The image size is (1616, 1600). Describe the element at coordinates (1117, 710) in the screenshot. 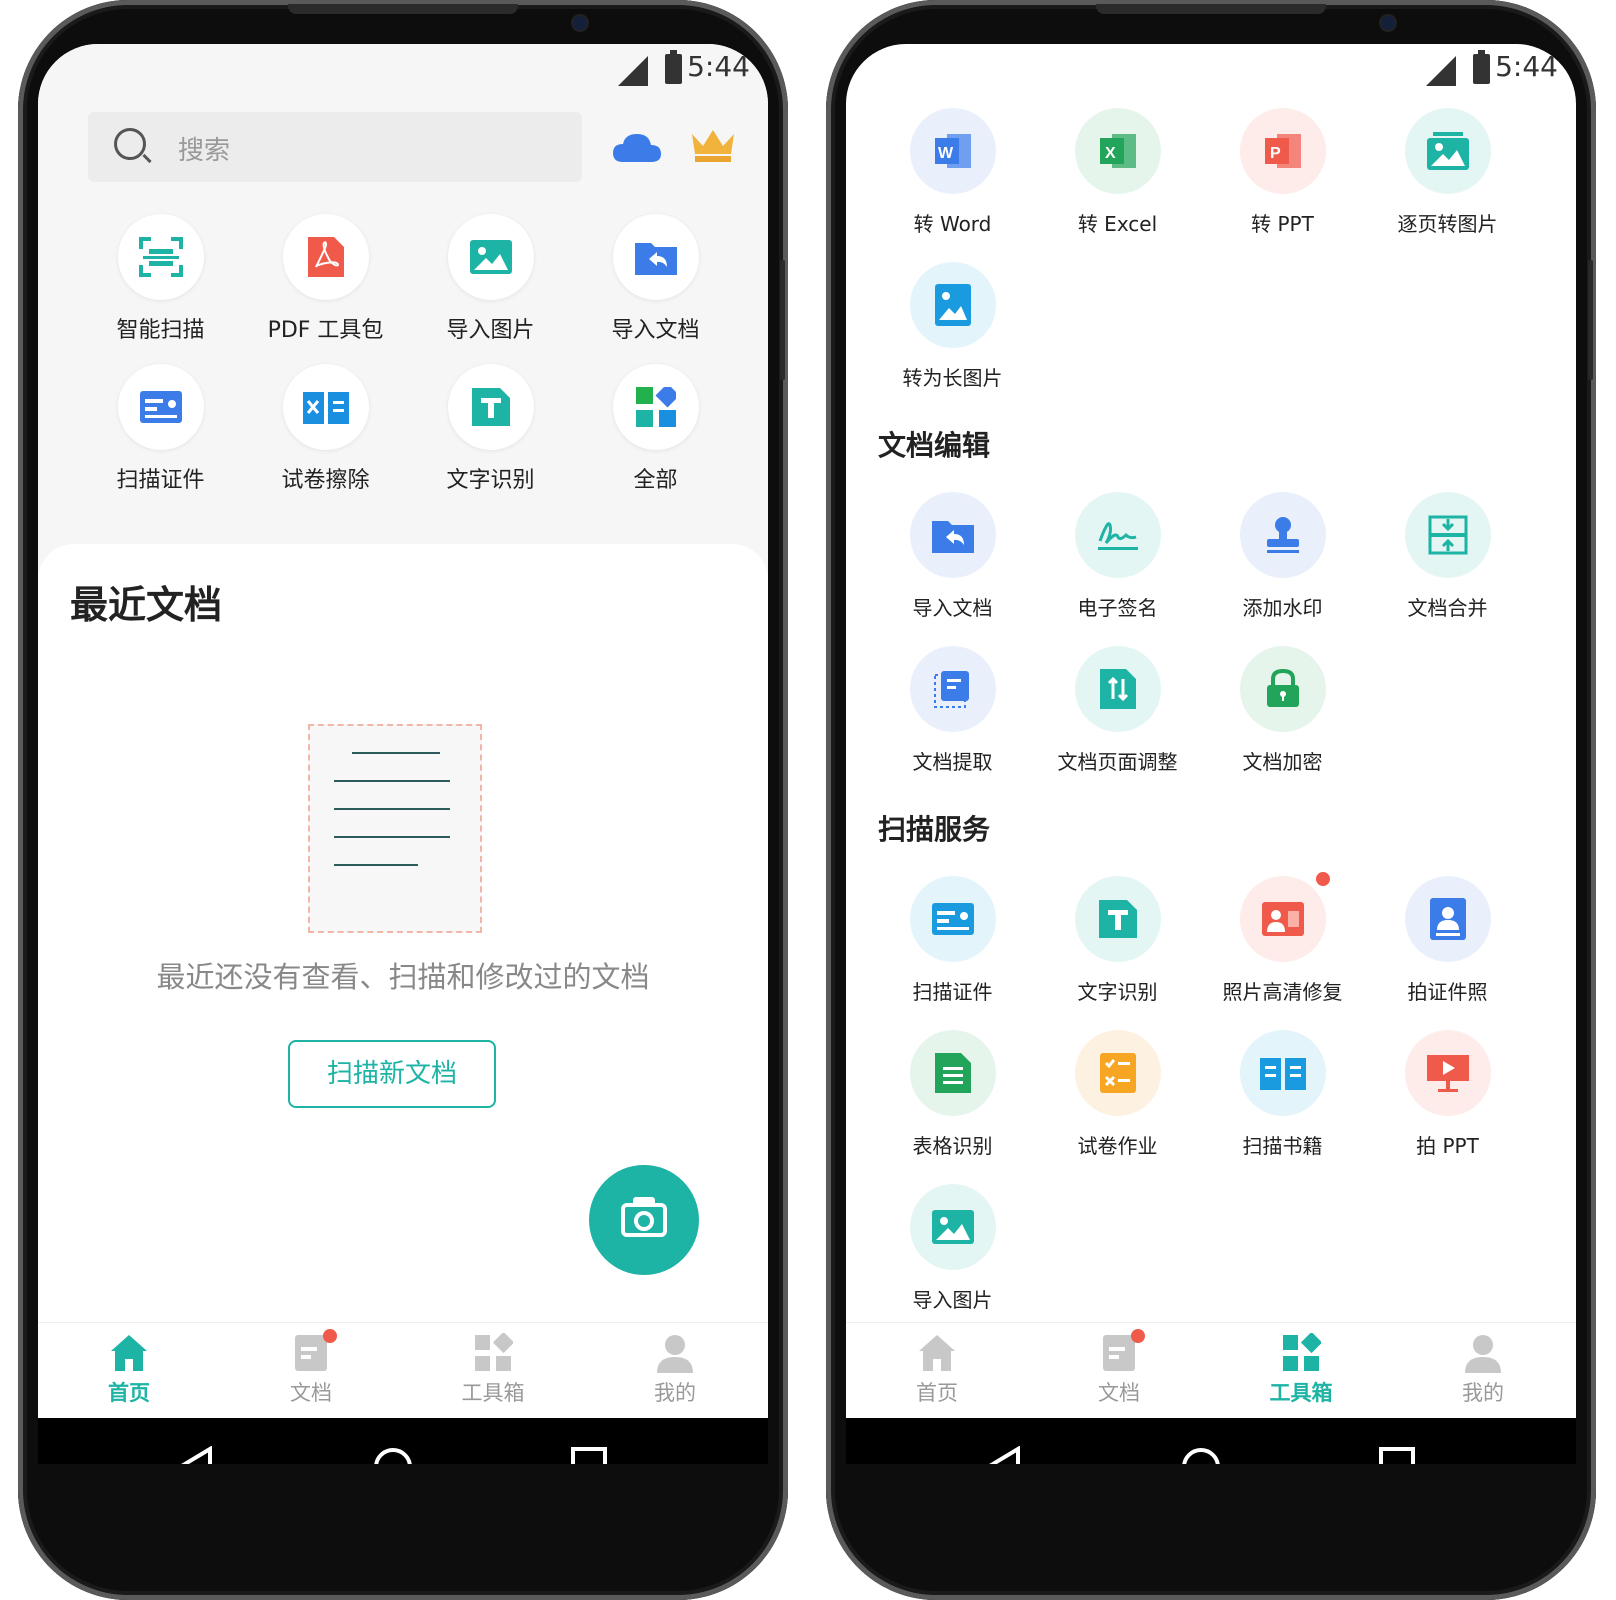

I see `tool-page-adjust: 文档页面调整` at that location.